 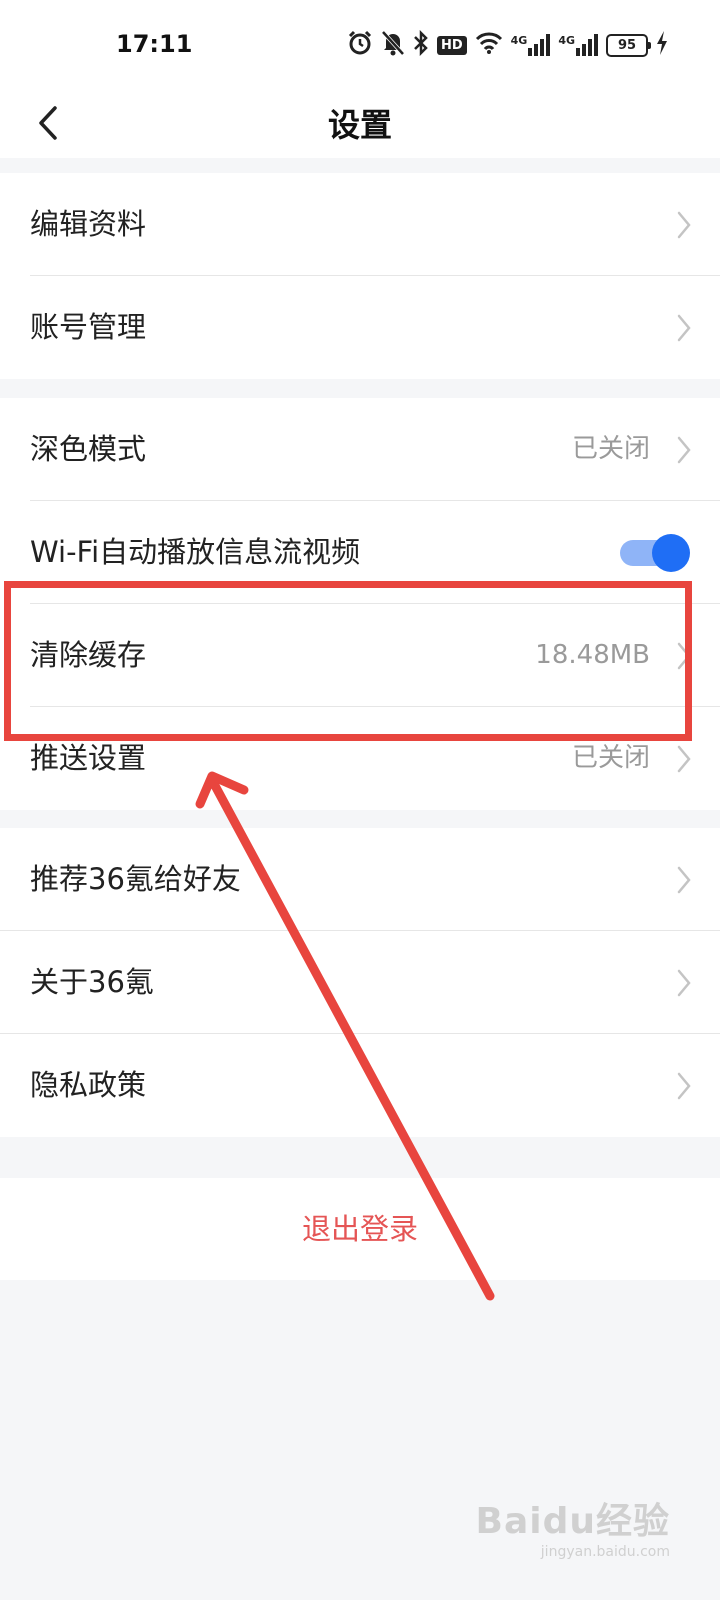 I want to click on signal-4g-icon-2: 4G, so click(x=578, y=45).